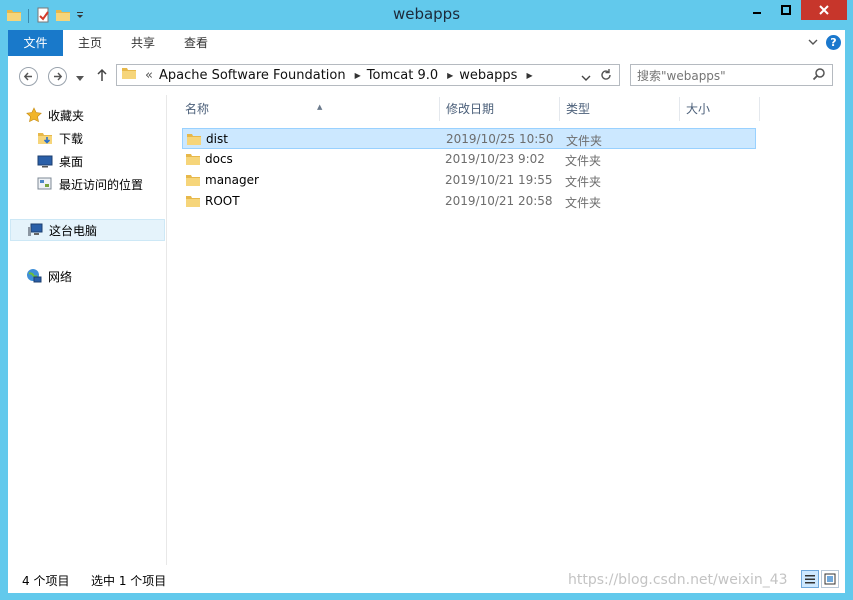 The image size is (853, 600). I want to click on sidebar-item-label: 这台电脑, so click(73, 230).